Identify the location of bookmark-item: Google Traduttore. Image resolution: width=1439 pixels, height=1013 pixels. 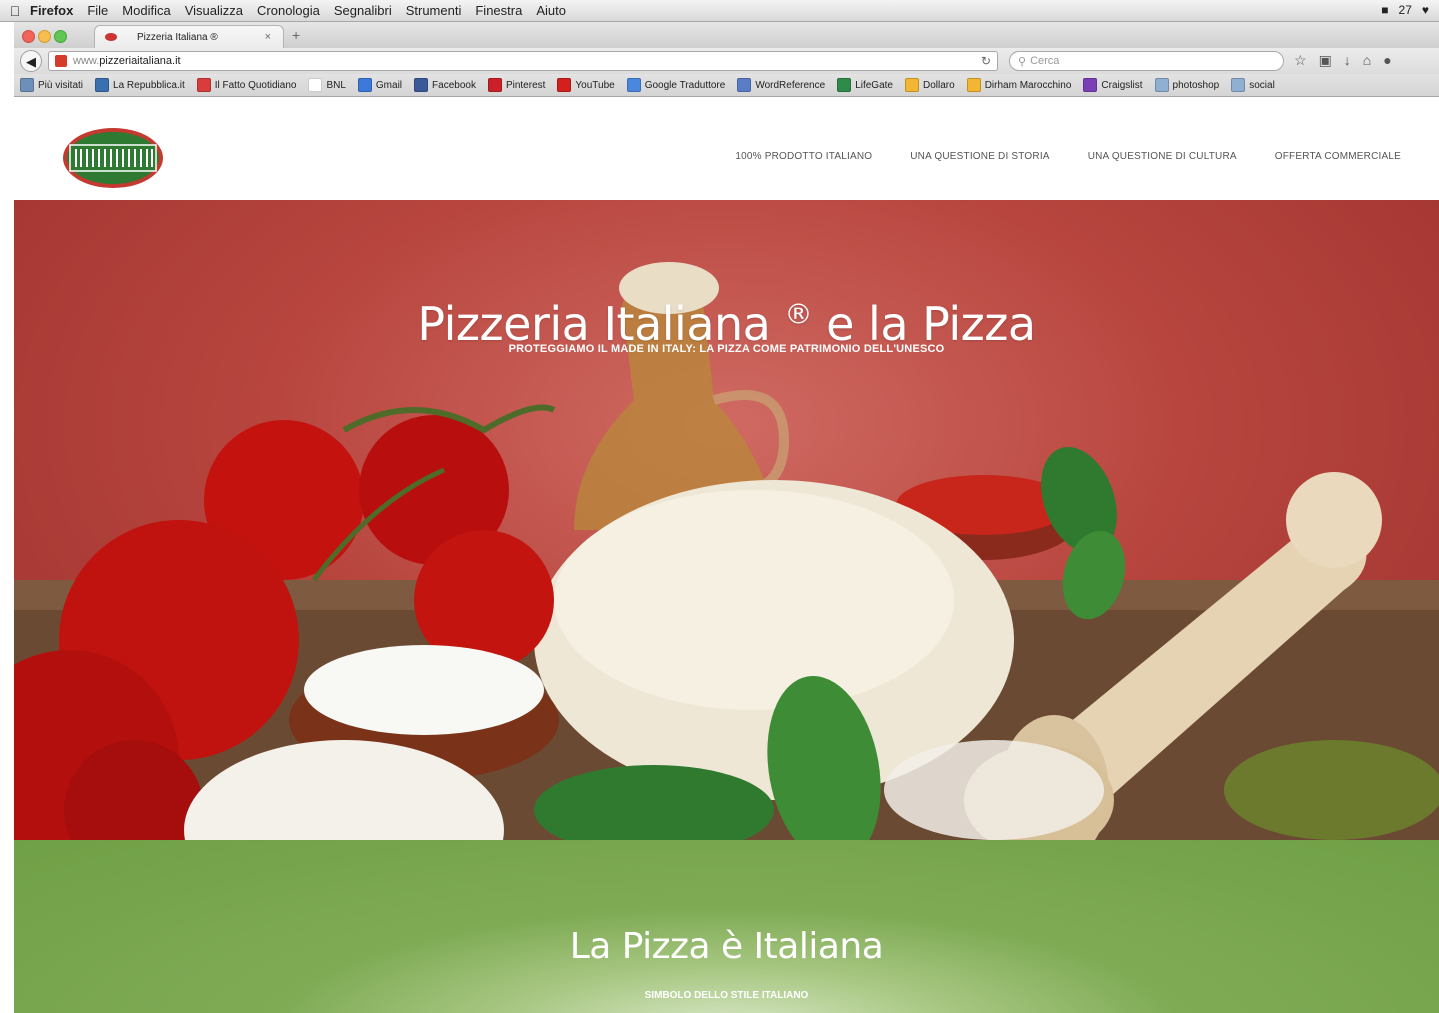
(676, 85).